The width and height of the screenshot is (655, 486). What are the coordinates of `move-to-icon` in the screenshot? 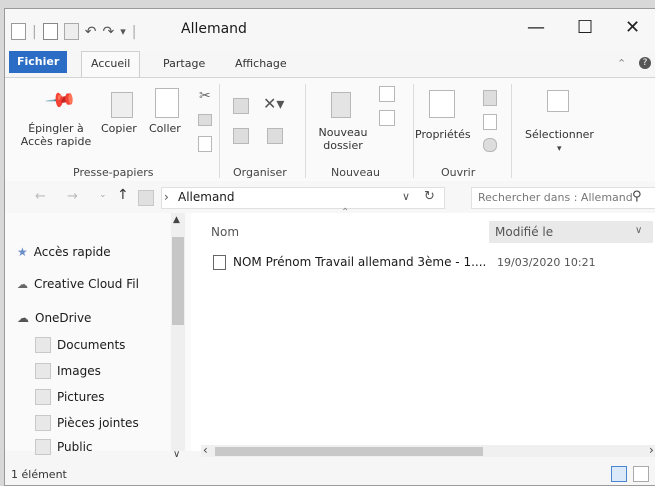 It's located at (241, 106).